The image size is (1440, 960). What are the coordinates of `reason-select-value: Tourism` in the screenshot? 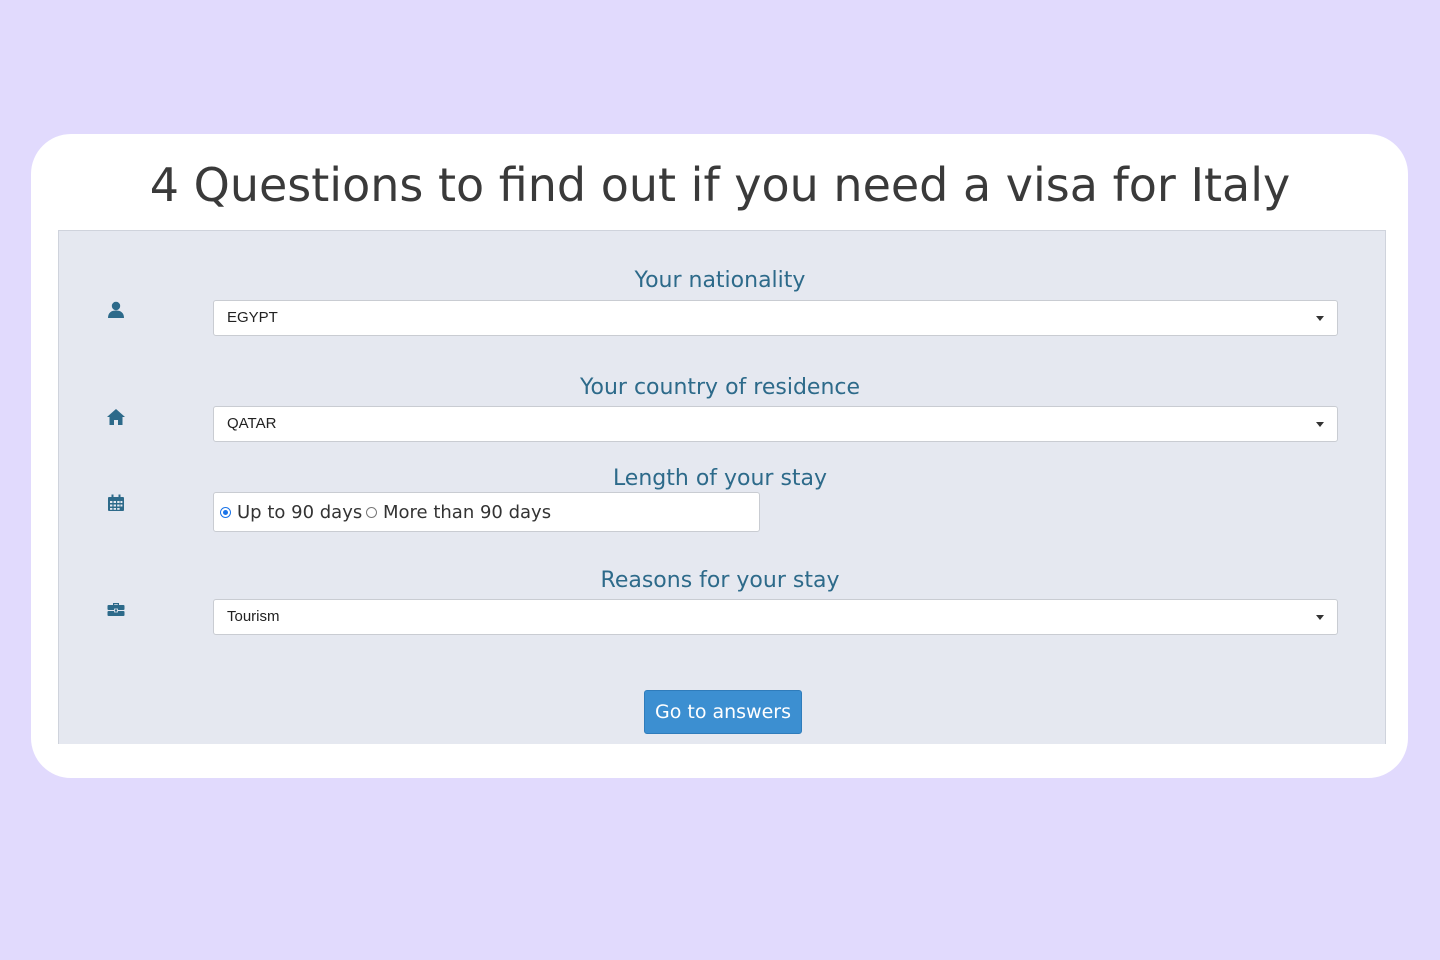 It's located at (253, 616).